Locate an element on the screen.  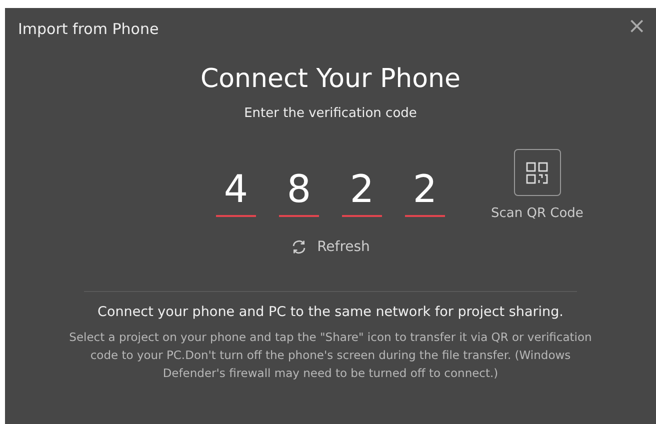
qr-code-button is located at coordinates (537, 172).